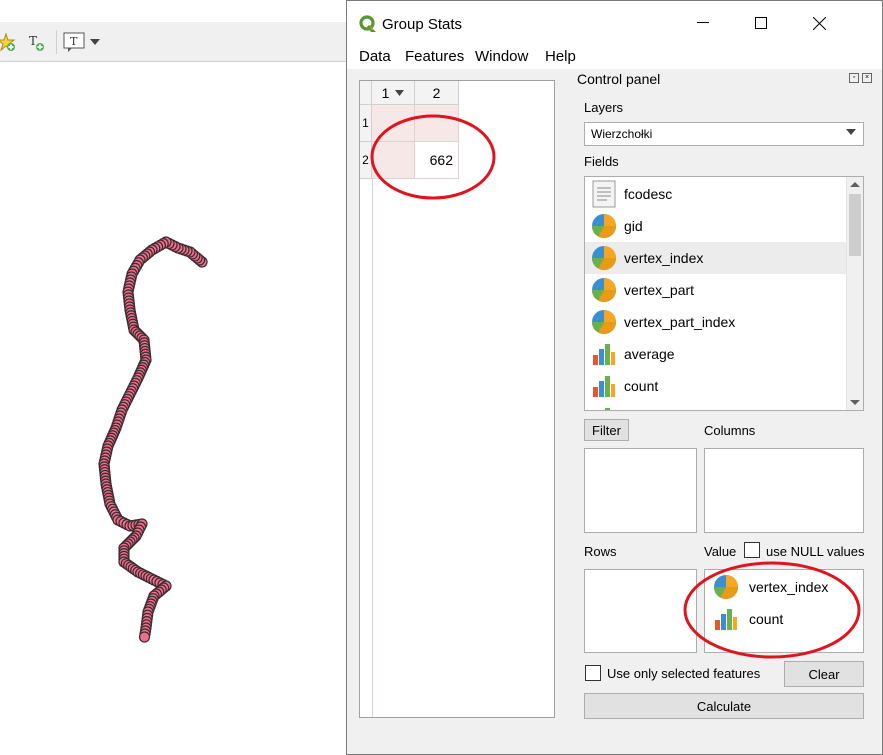  I want to click on list-item: vertex_part, so click(716, 290).